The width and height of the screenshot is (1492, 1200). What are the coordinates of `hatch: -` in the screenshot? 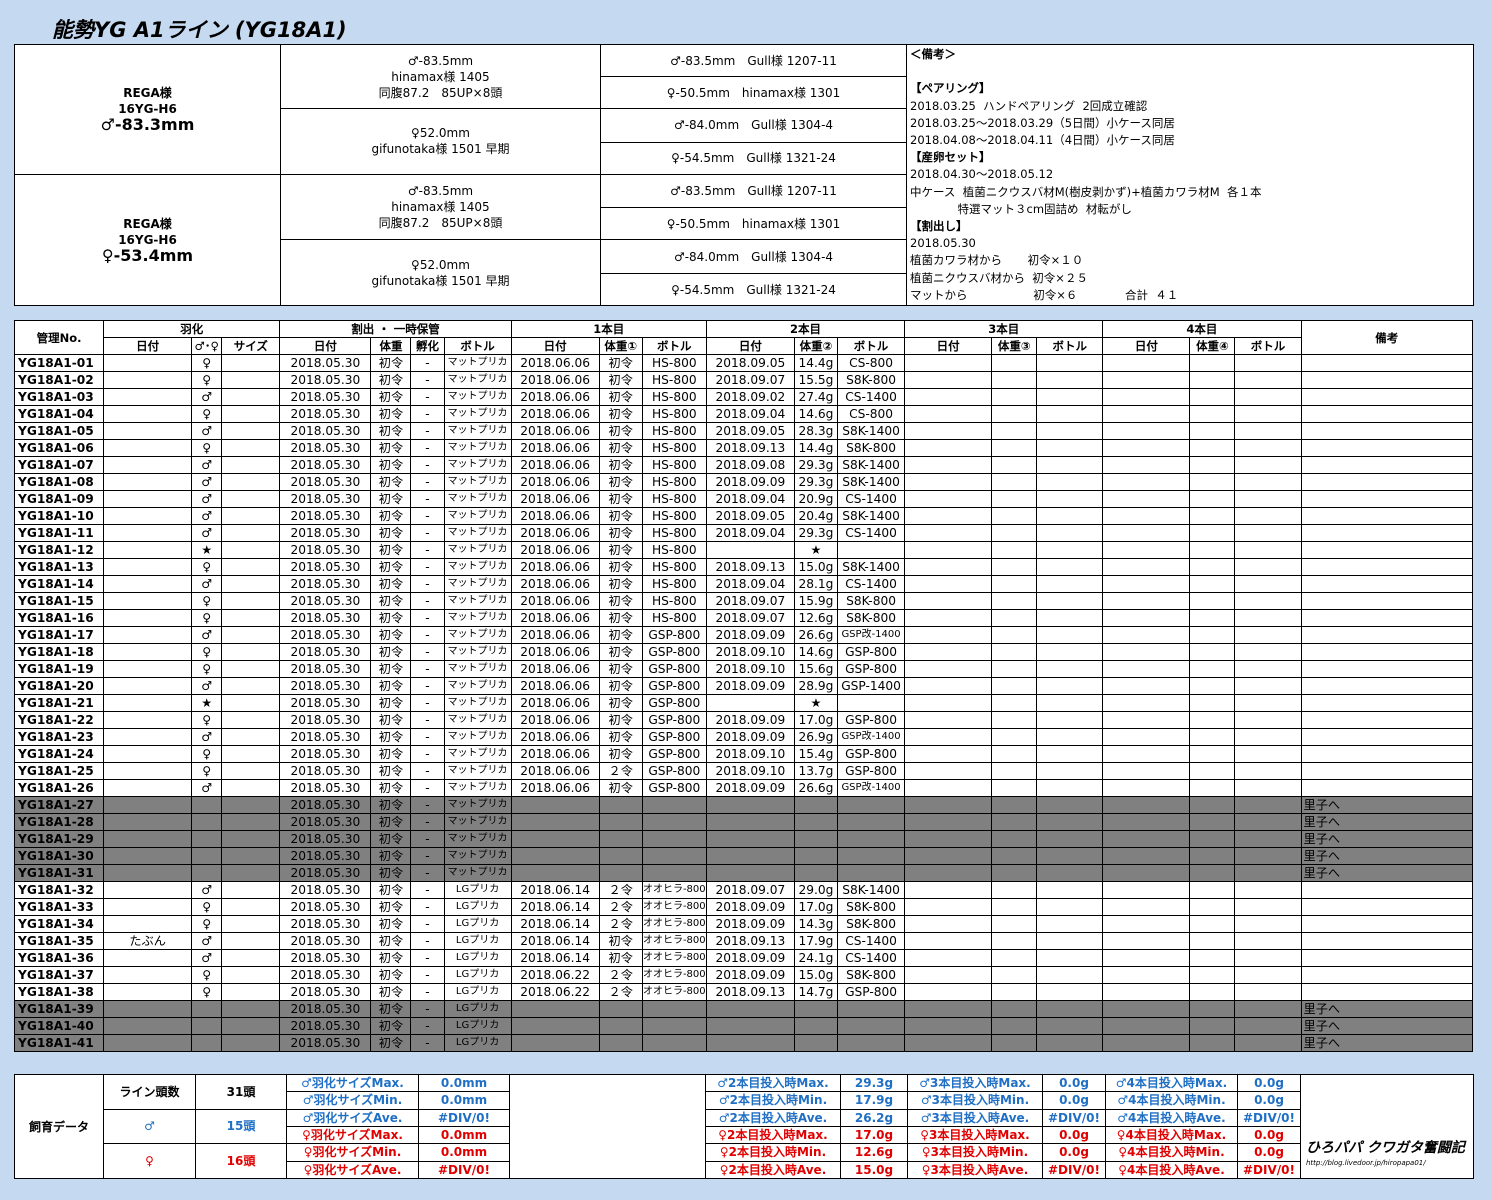 It's located at (427, 1009).